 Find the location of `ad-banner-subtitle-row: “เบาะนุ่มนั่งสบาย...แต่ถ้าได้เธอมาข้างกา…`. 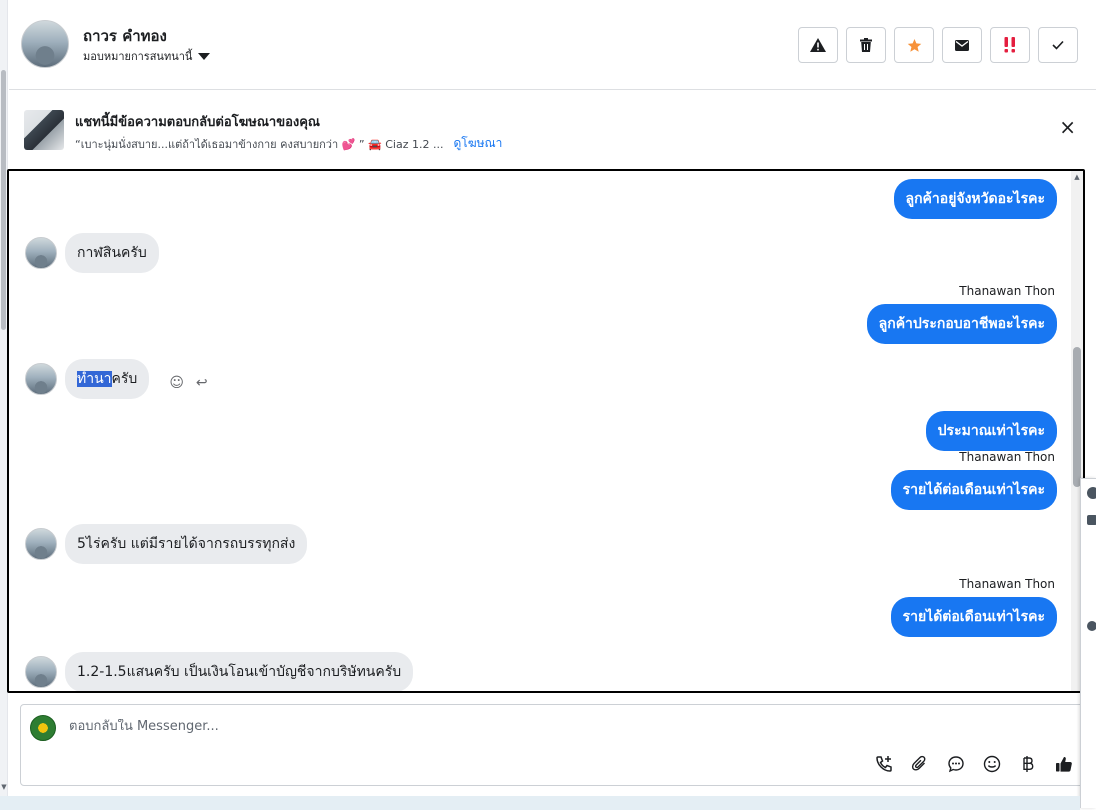

ad-banner-subtitle-row: “เบาะนุ่มนั่งสบาย...แต่ถ้าได้เธอมาข้างกา… is located at coordinates (288, 143).